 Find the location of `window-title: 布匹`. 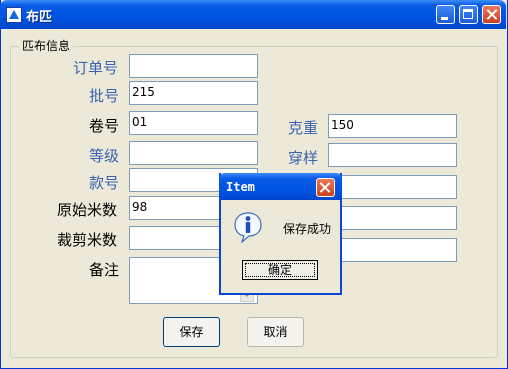

window-title: 布匹 is located at coordinates (39, 17).